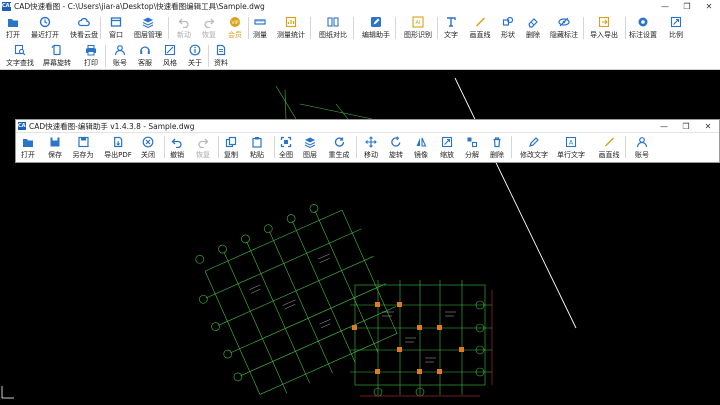 This screenshot has width=720, height=405. Describe the element at coordinates (83, 155) in the screenshot. I see `save-as-label: 另存为` at that location.